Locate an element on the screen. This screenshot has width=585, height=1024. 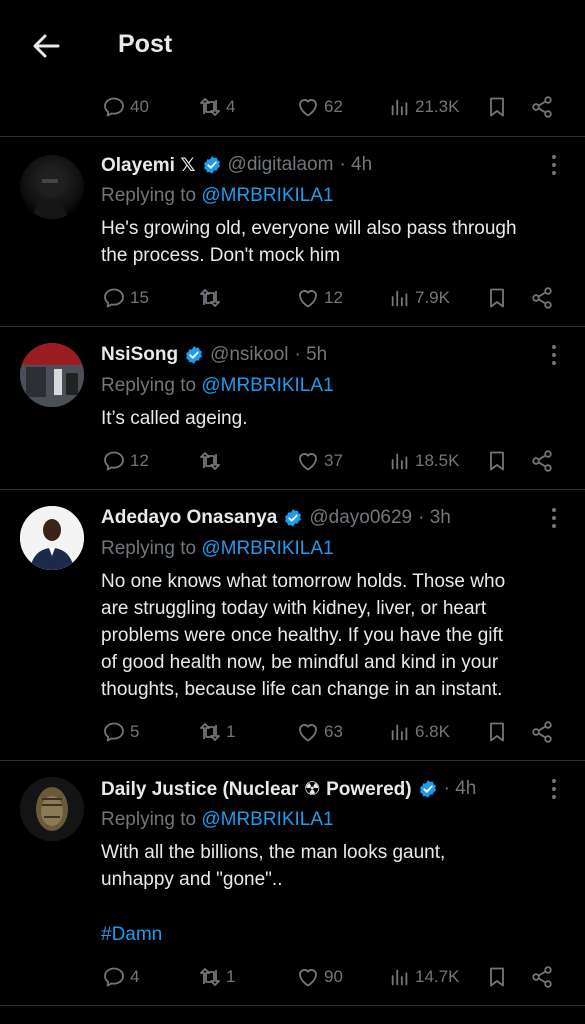
reply-button: 40 is located at coordinates (125, 107).